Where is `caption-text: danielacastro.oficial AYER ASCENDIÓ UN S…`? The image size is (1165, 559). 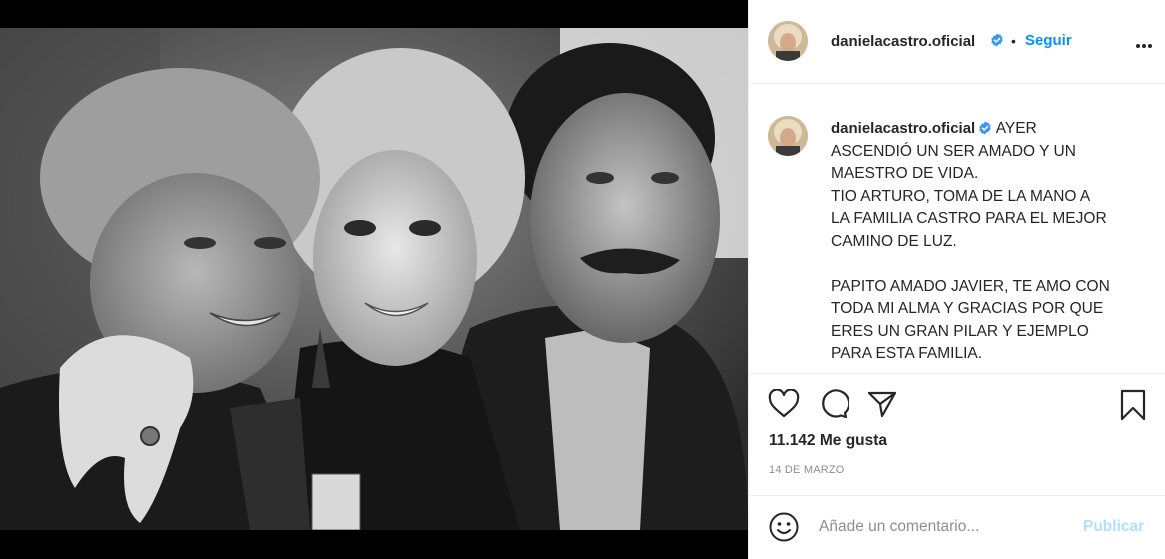 caption-text: danielacastro.oficial AYER ASCENDIÓ UN S… is located at coordinates (981, 242).